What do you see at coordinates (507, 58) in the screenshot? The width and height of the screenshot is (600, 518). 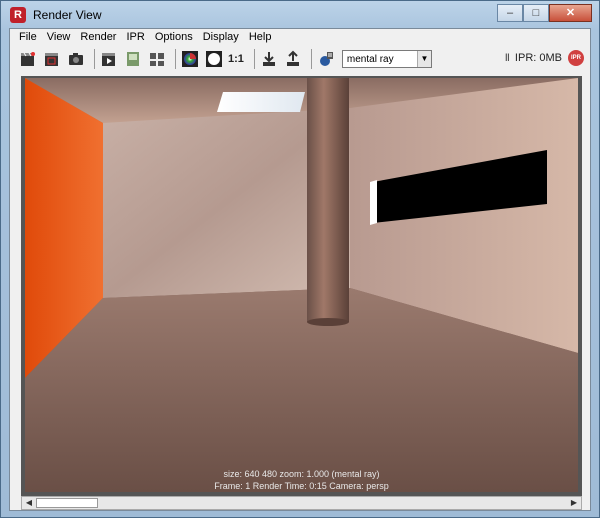 I see `pause-icon: II` at bounding box center [507, 58].